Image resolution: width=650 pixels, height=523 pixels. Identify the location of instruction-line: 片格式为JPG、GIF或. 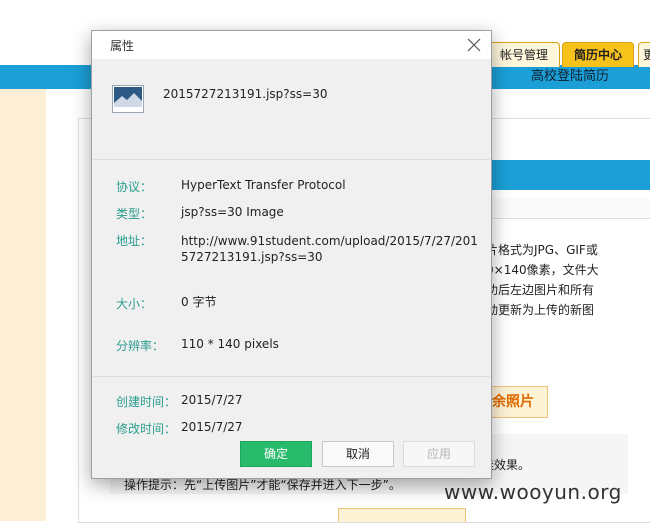
(542, 250).